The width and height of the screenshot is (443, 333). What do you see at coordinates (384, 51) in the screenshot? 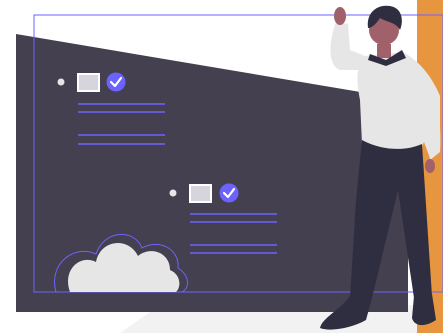
I see `neck` at bounding box center [384, 51].